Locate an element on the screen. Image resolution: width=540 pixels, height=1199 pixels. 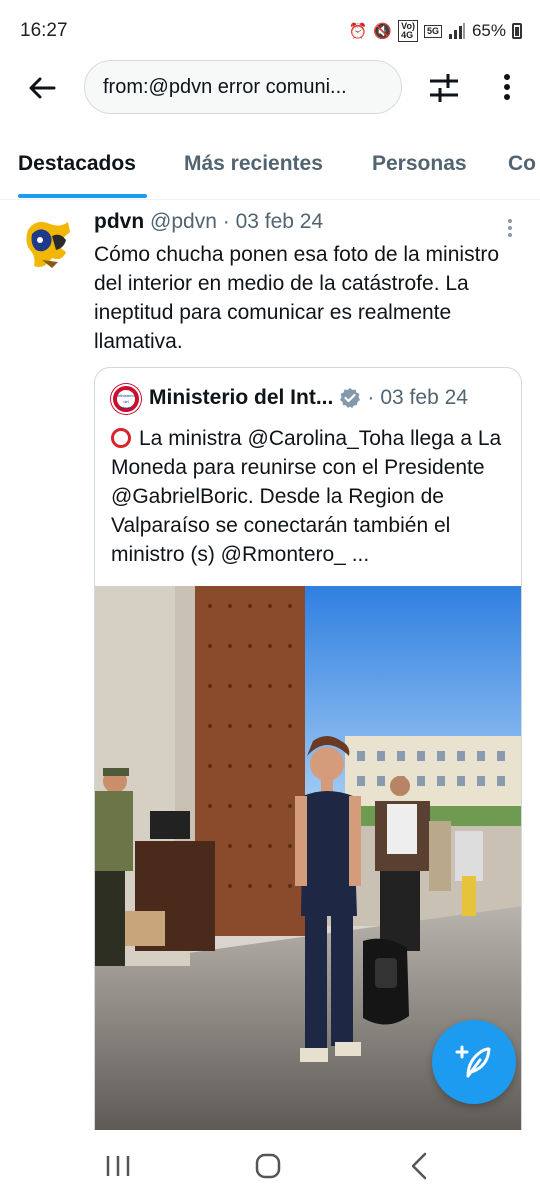
network-5g-icon: 5G is located at coordinates (432, 31).